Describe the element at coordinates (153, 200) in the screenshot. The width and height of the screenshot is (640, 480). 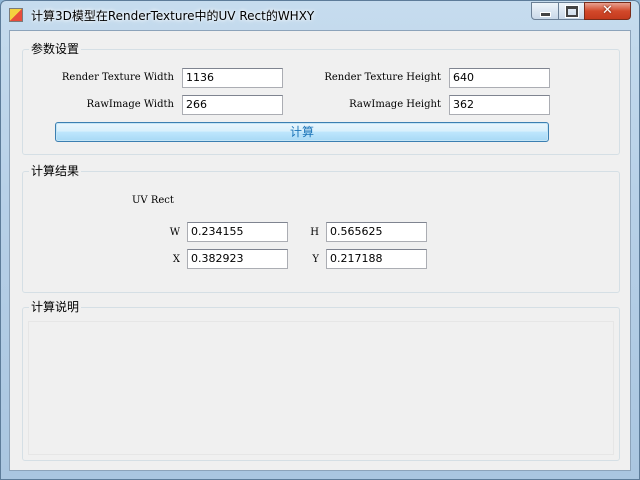
I see `uv-rect-label: UV Rect` at that location.